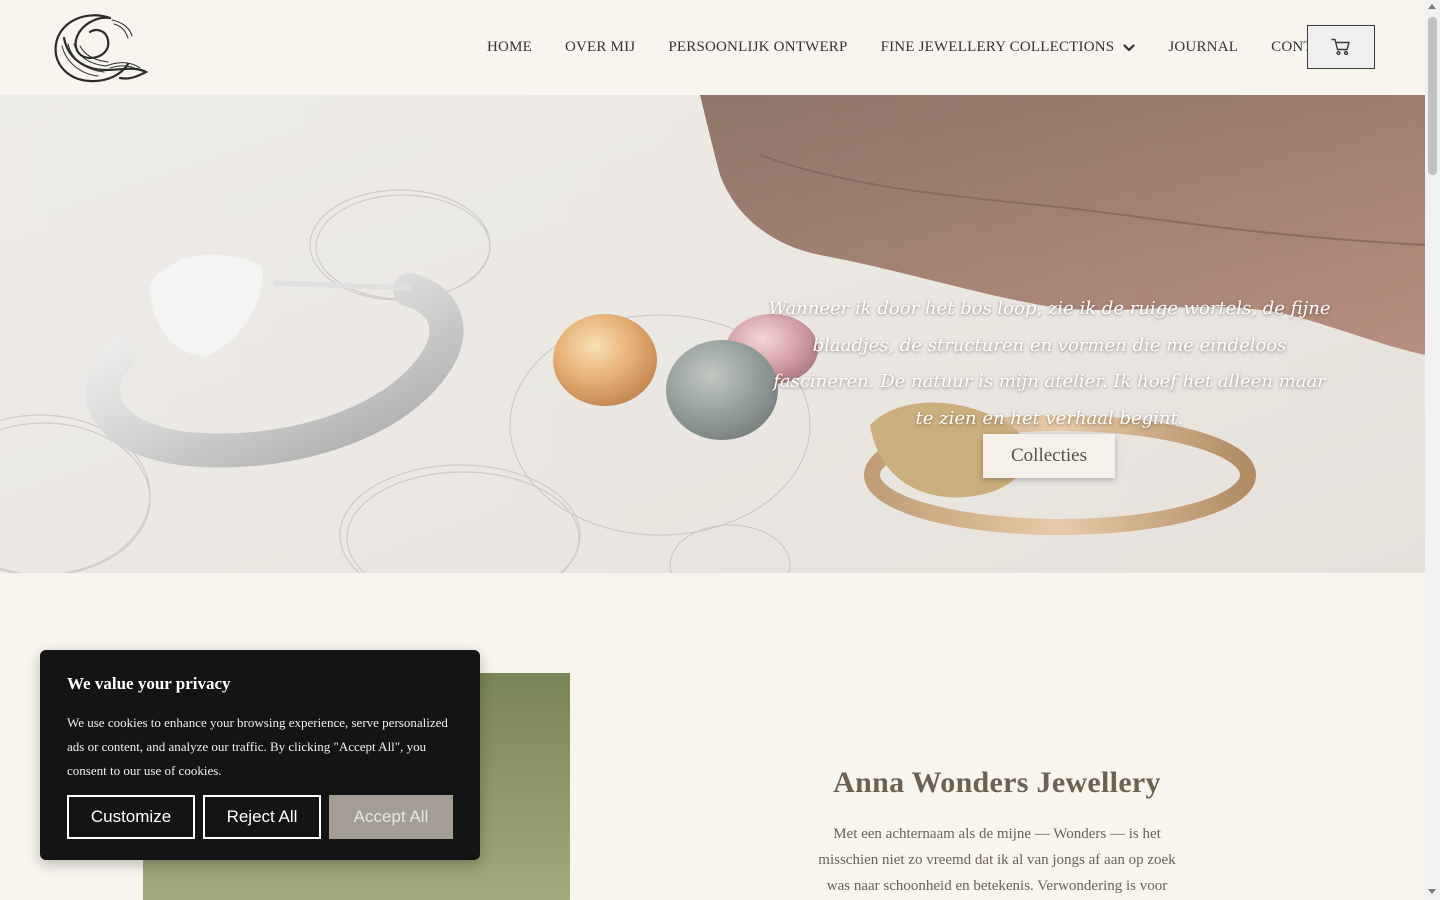  I want to click on nav-journal-label: JOURNAL, so click(1203, 47).